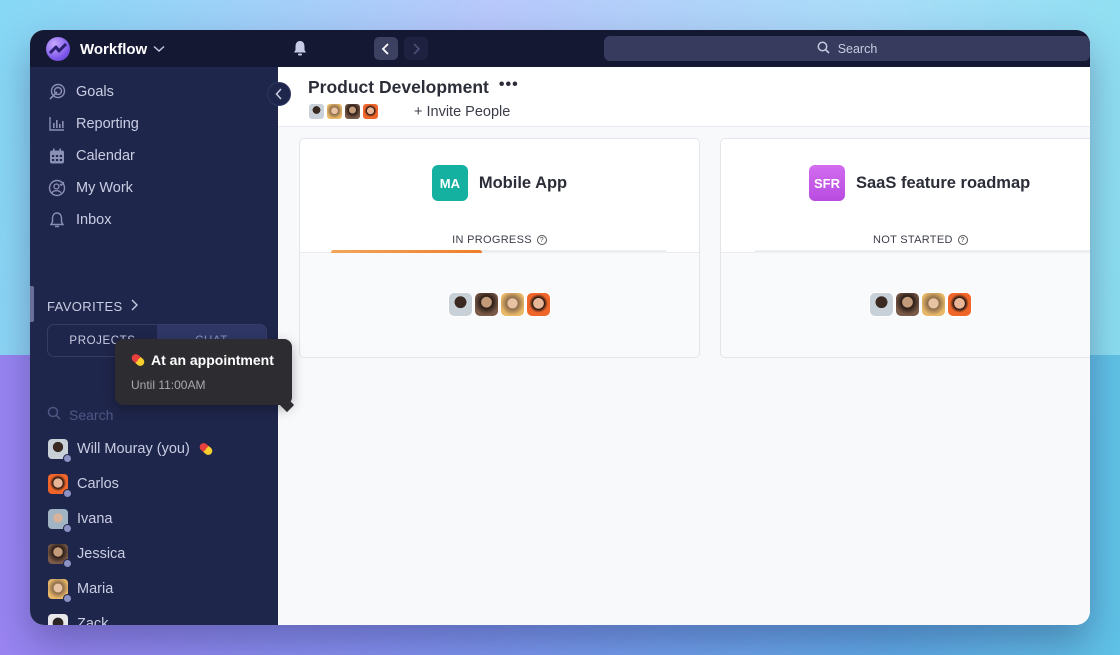 This screenshot has height=655, width=1120. Describe the element at coordinates (827, 183) in the screenshot. I see `project-badge: SFR` at that location.